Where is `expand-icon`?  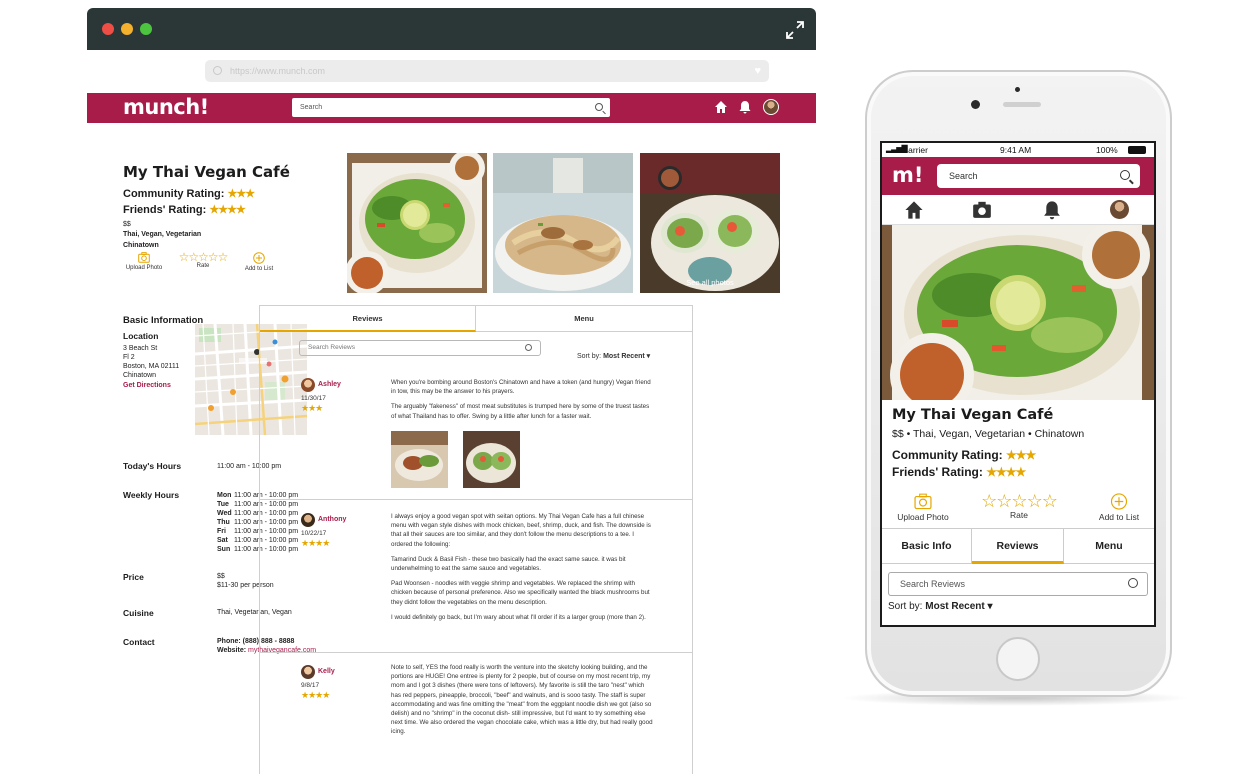 expand-icon is located at coordinates (795, 30).